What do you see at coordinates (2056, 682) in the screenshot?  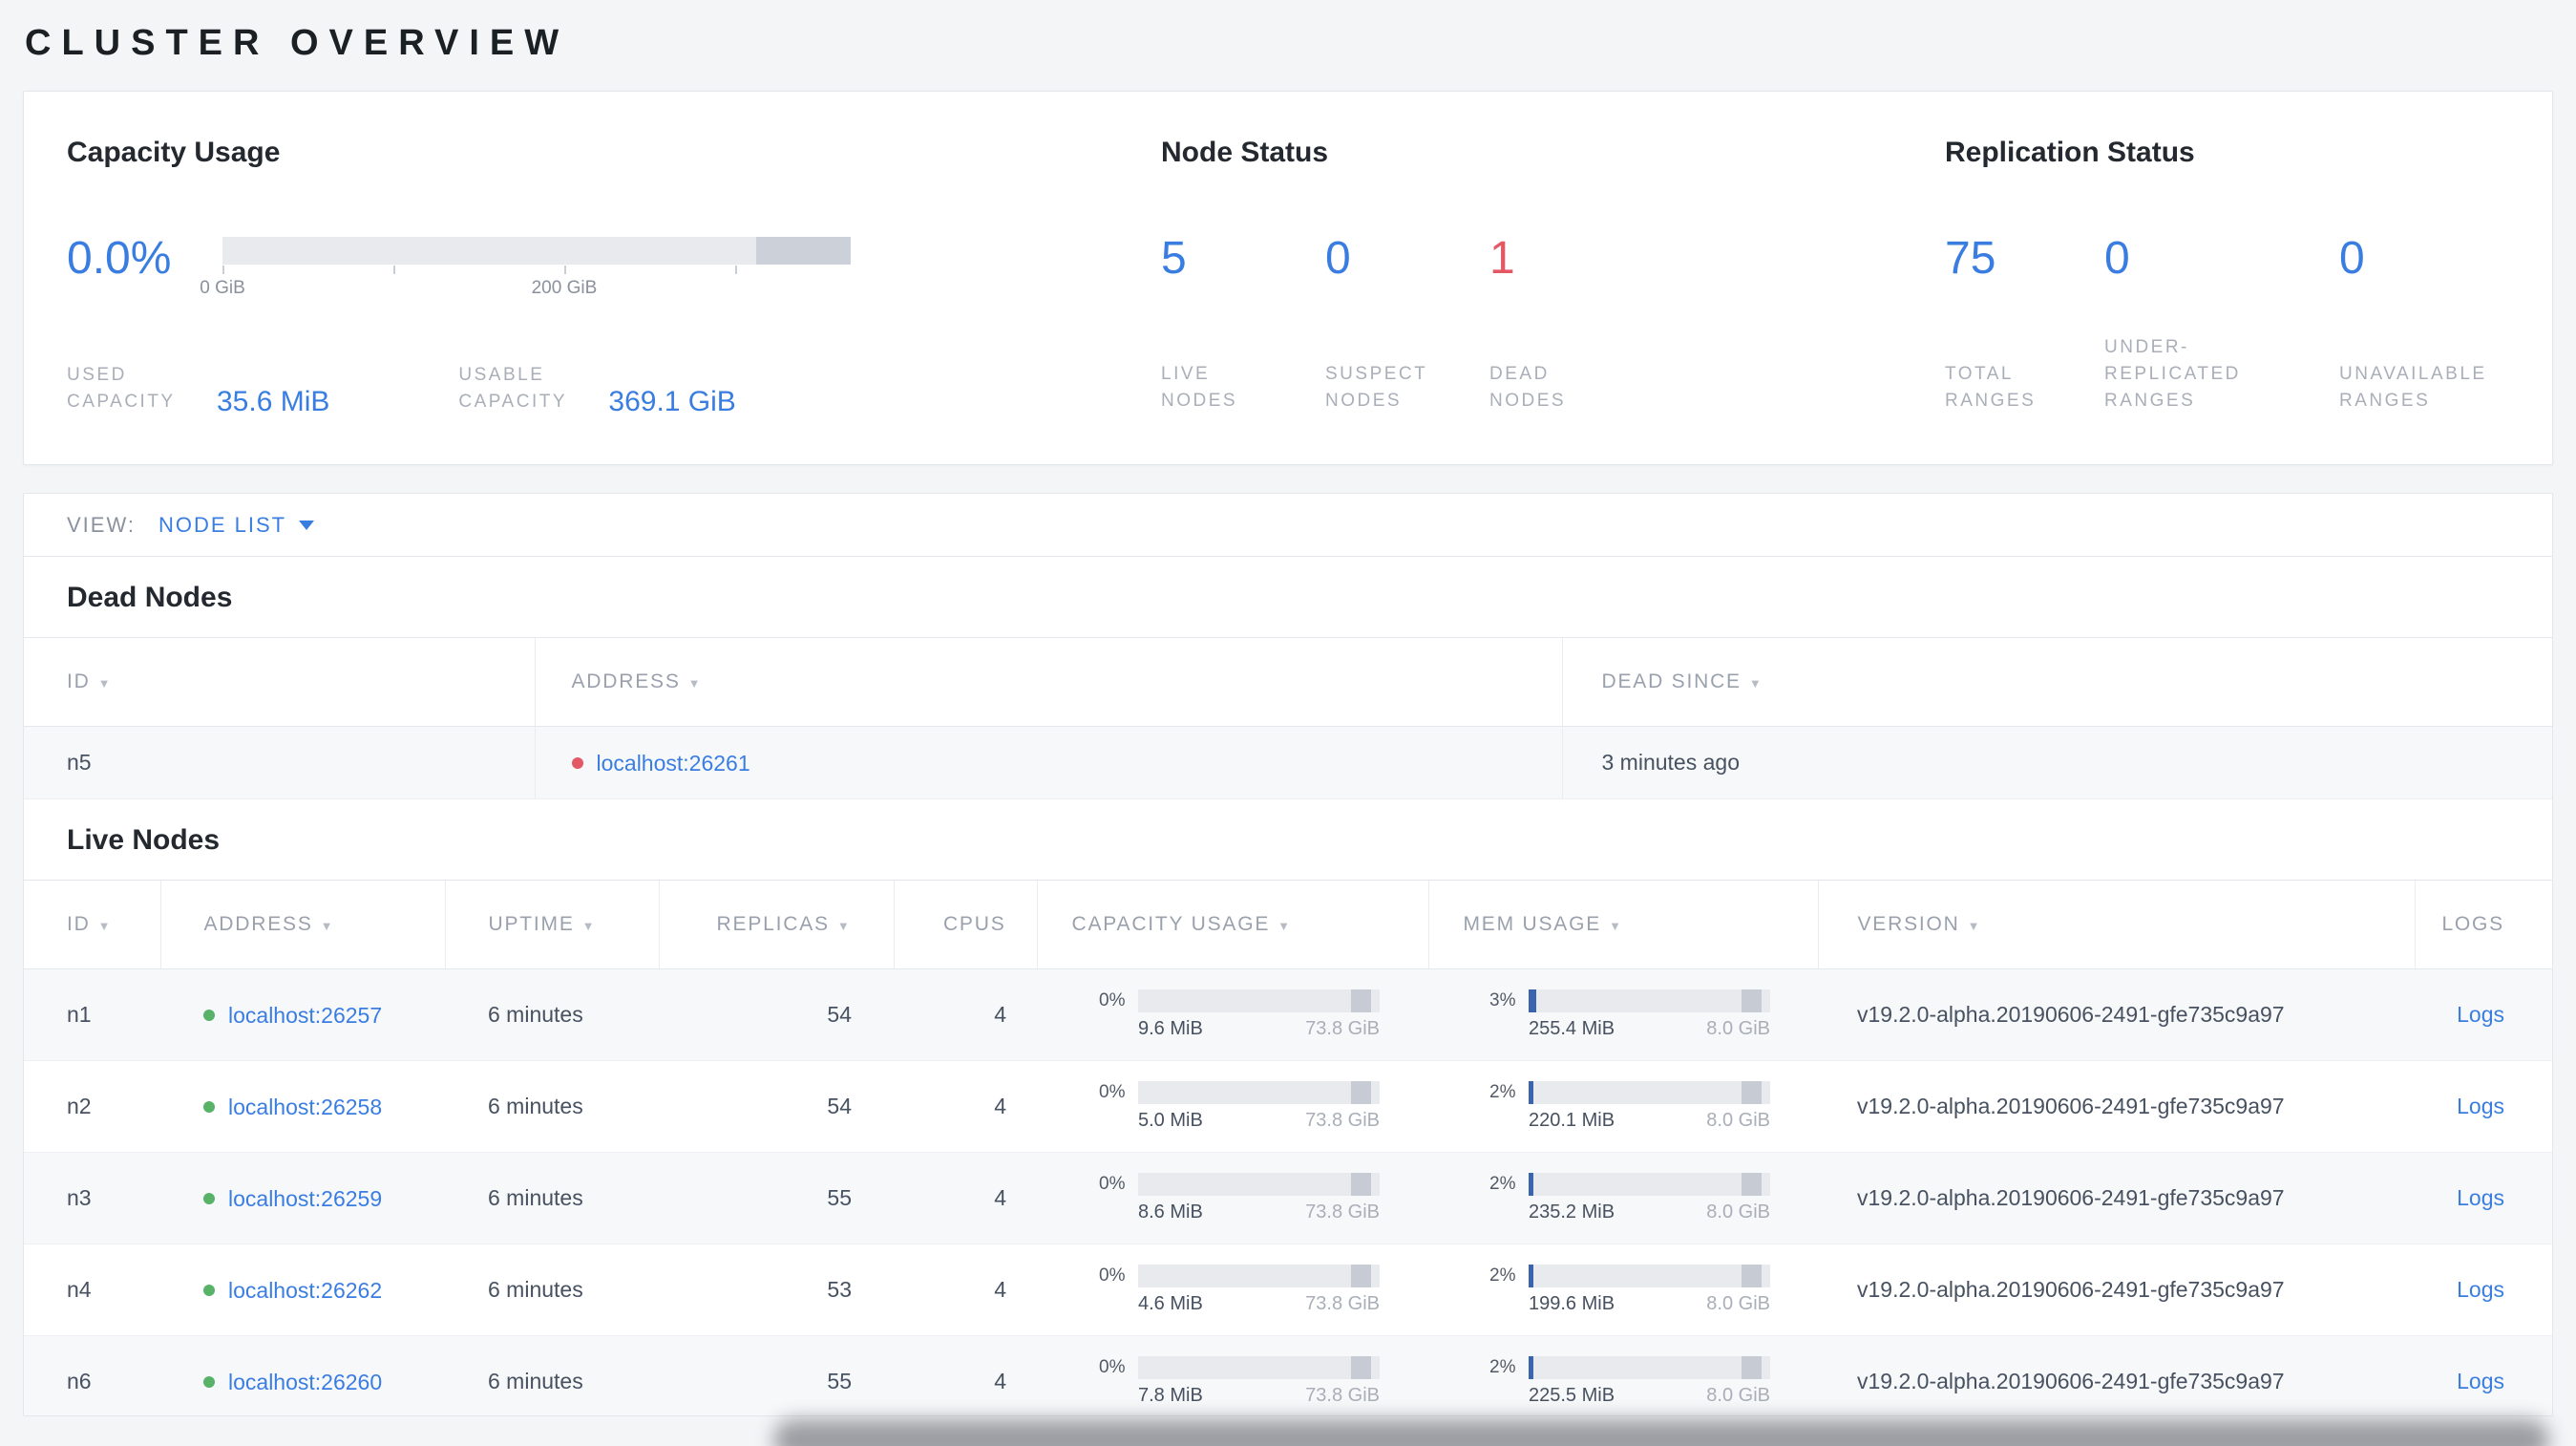 I see `column-header-dead-since: DEAD SINCE ▼` at bounding box center [2056, 682].